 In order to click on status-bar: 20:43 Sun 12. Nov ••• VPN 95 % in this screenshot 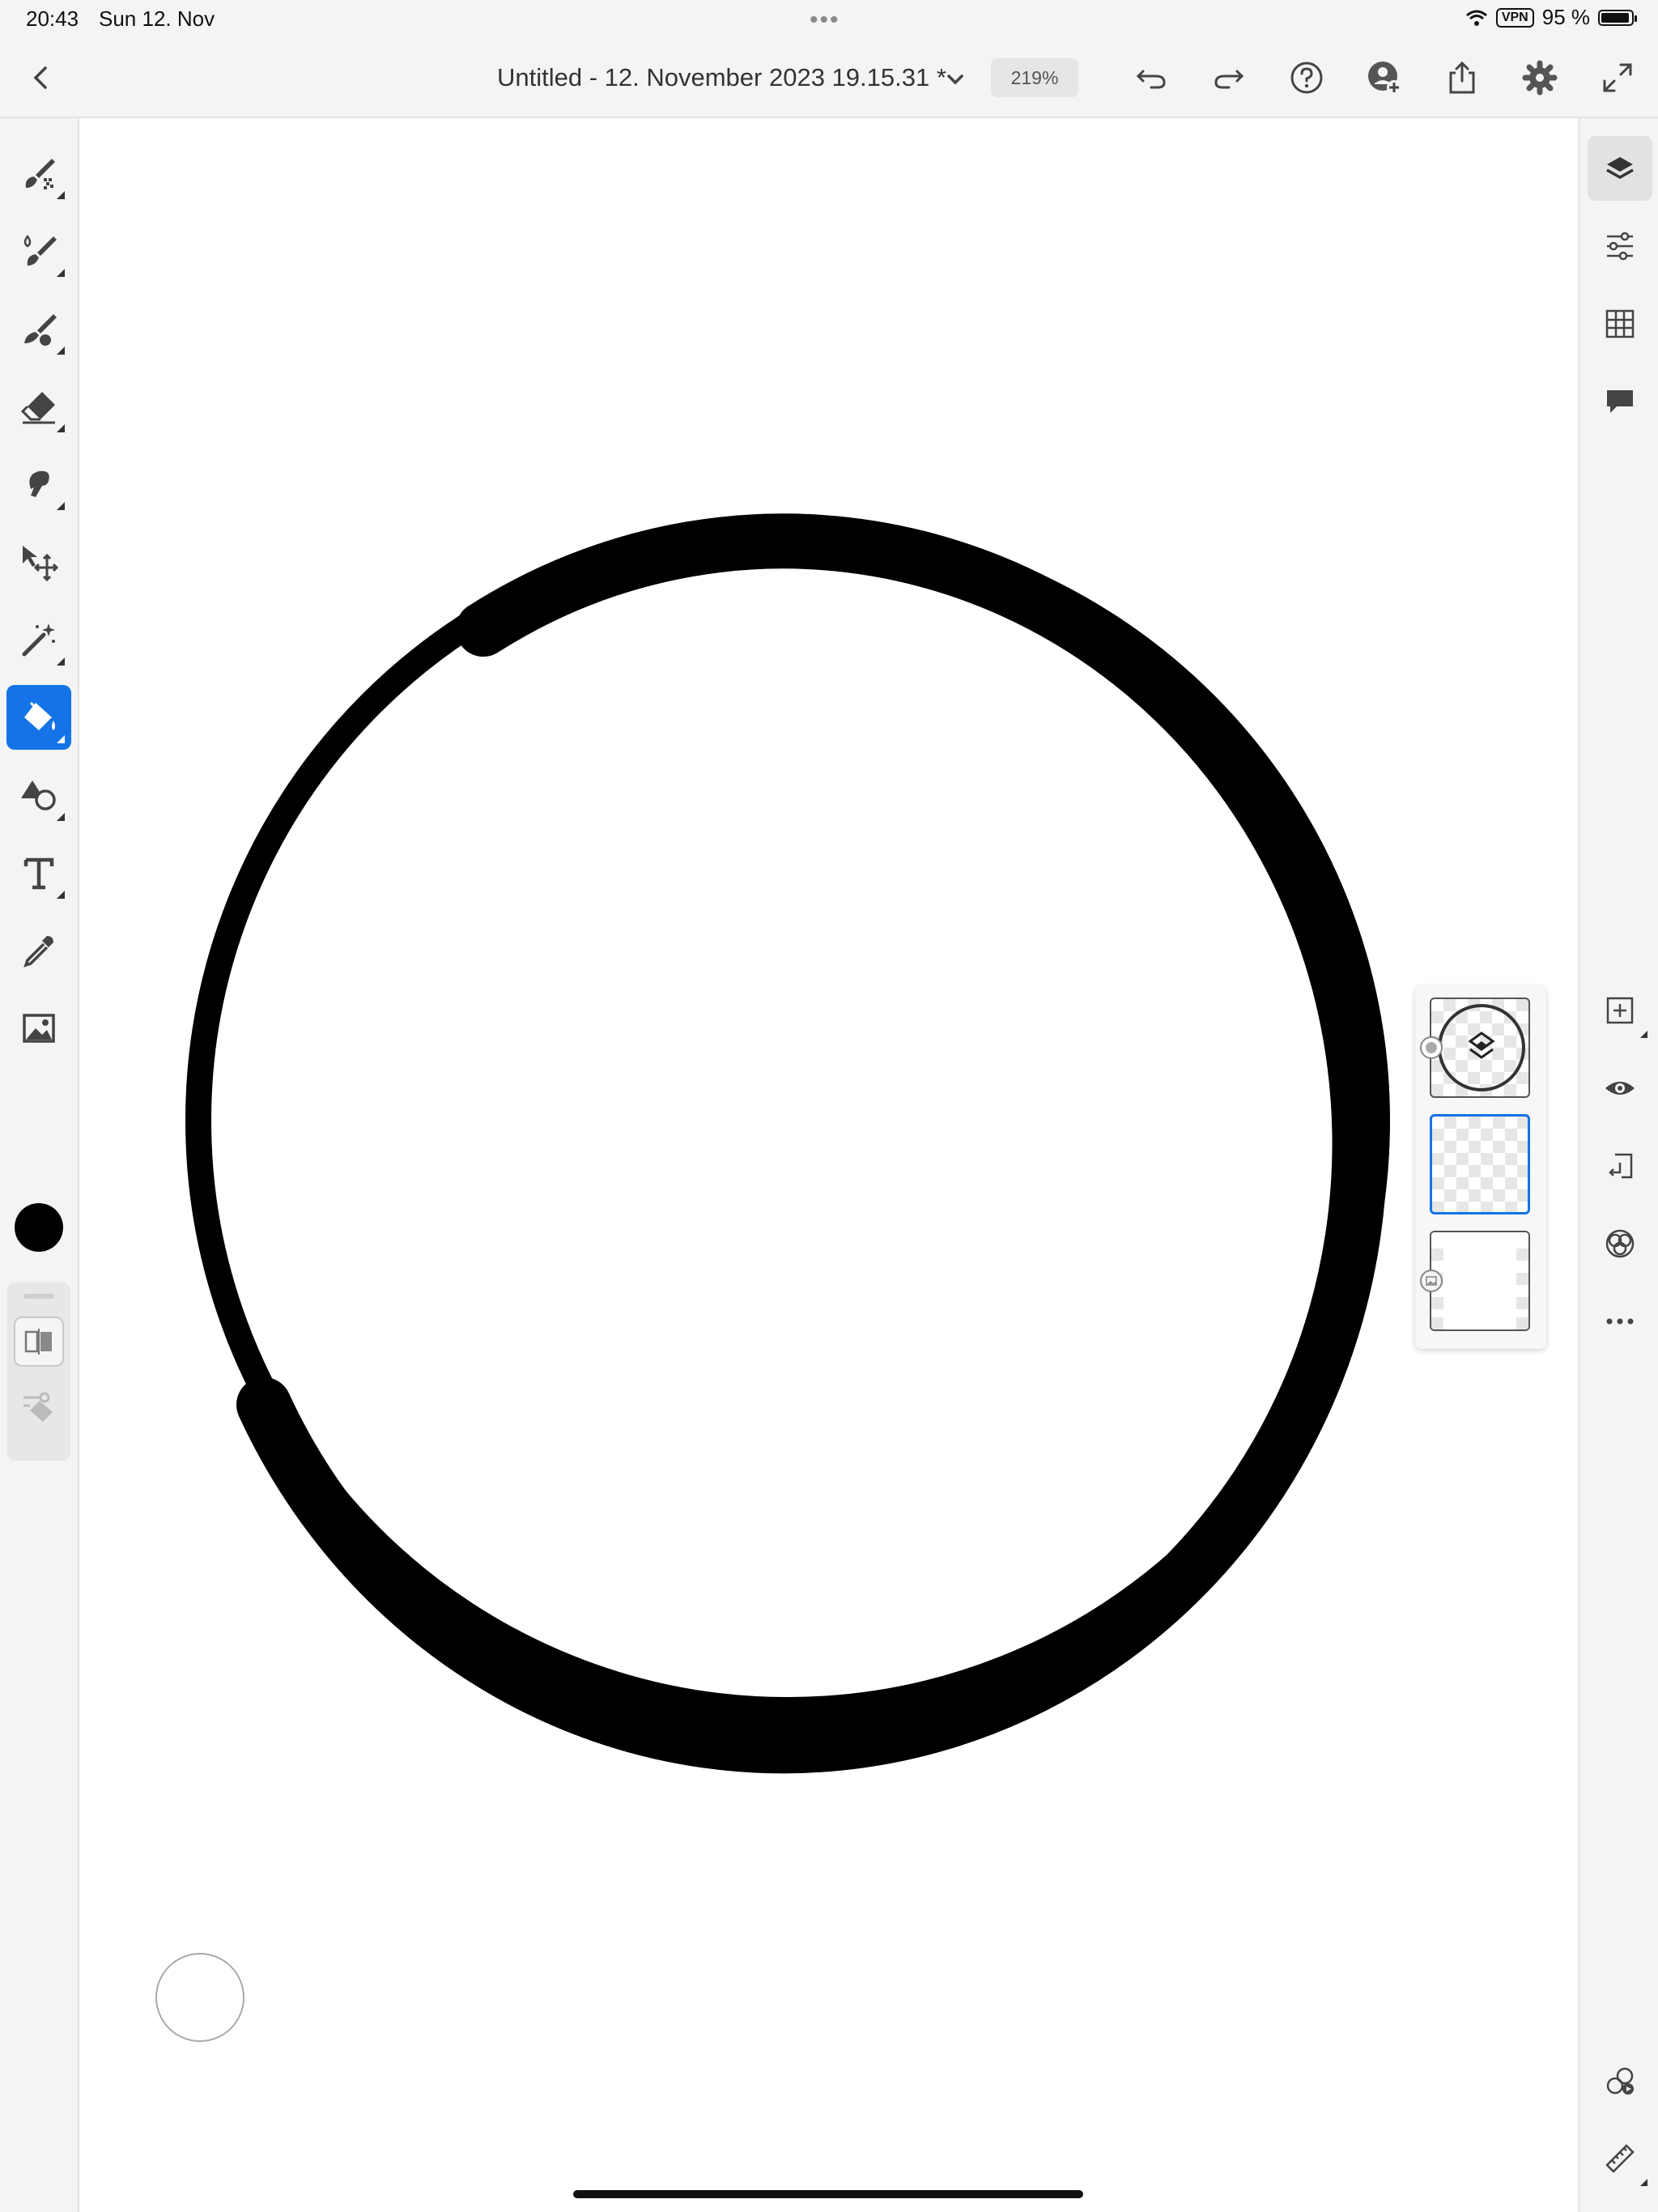, I will do `click(829, 19)`.